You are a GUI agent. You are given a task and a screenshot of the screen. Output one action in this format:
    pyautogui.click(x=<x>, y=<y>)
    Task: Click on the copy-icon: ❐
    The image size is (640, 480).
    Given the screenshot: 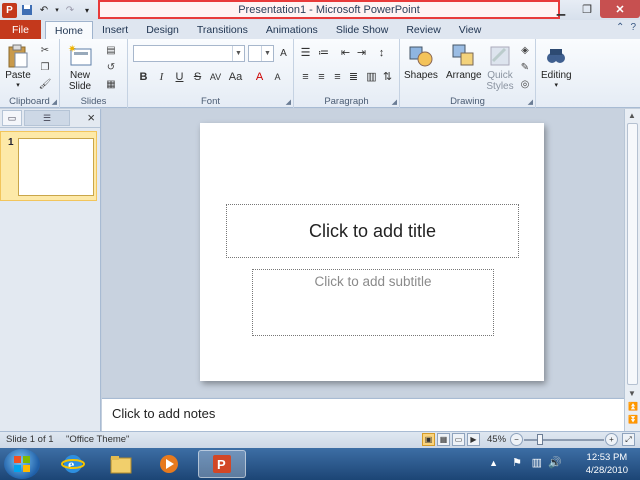 What is the action you would take?
    pyautogui.click(x=45, y=67)
    